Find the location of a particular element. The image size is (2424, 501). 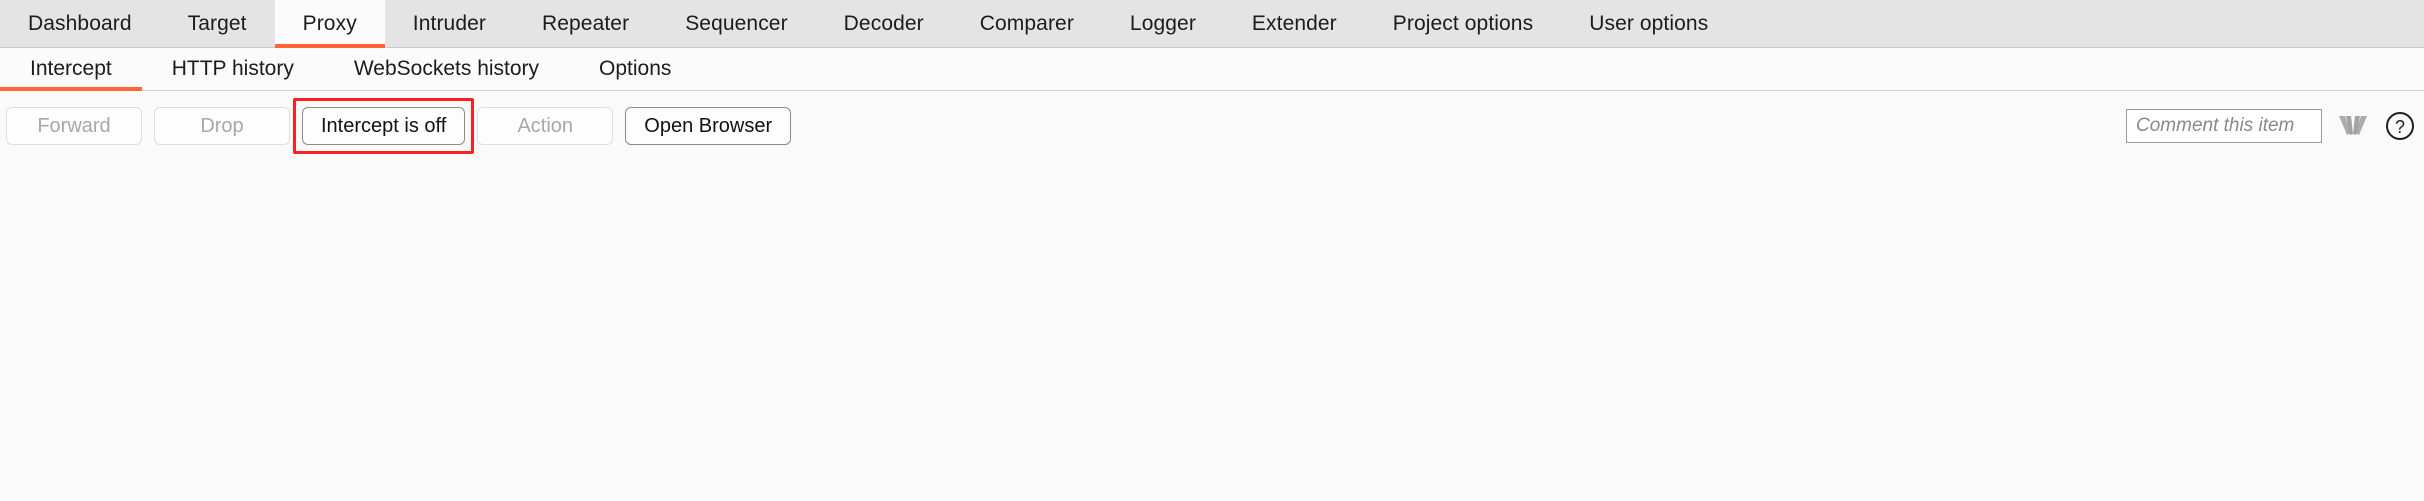

main-tab-label: Decoder is located at coordinates (883, 23).